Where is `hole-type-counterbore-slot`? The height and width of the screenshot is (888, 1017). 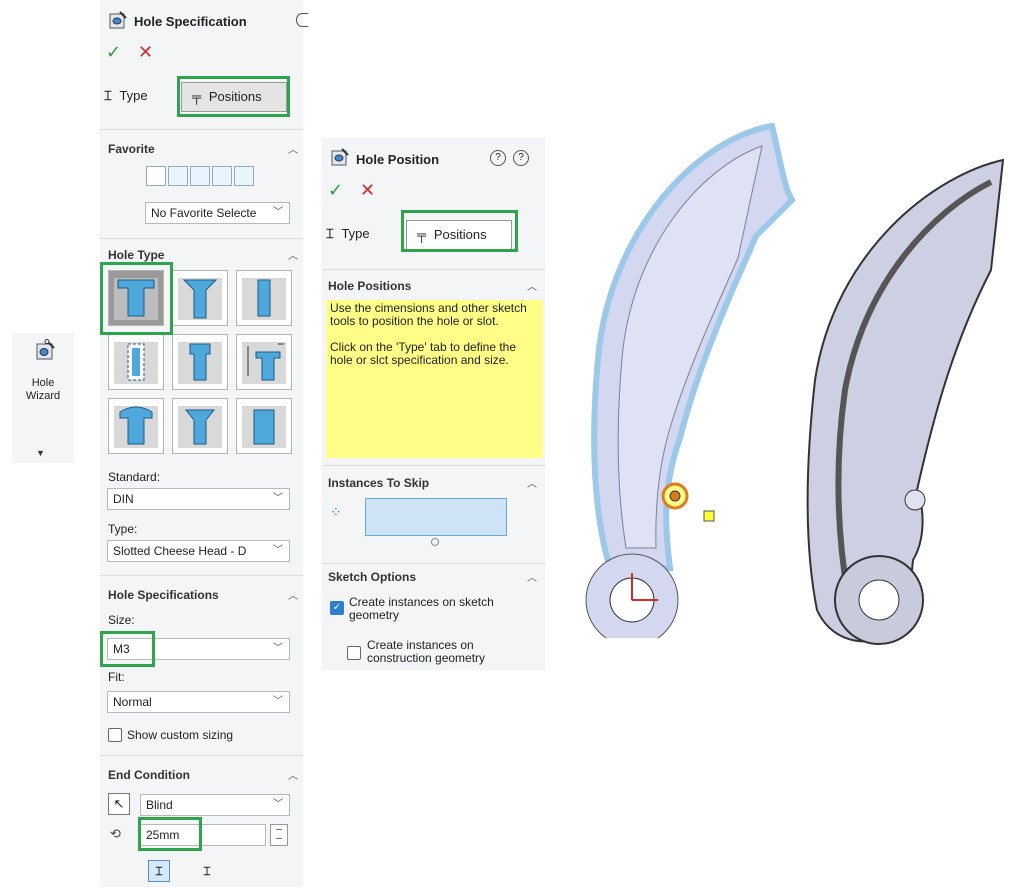
hole-type-counterbore-slot is located at coordinates (136, 426).